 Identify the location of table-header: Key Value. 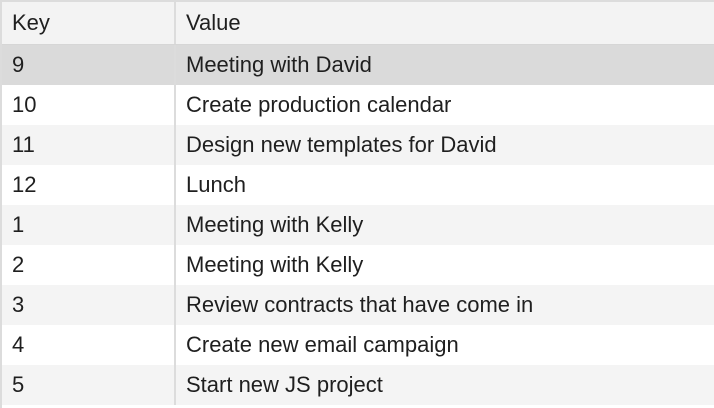
(358, 23).